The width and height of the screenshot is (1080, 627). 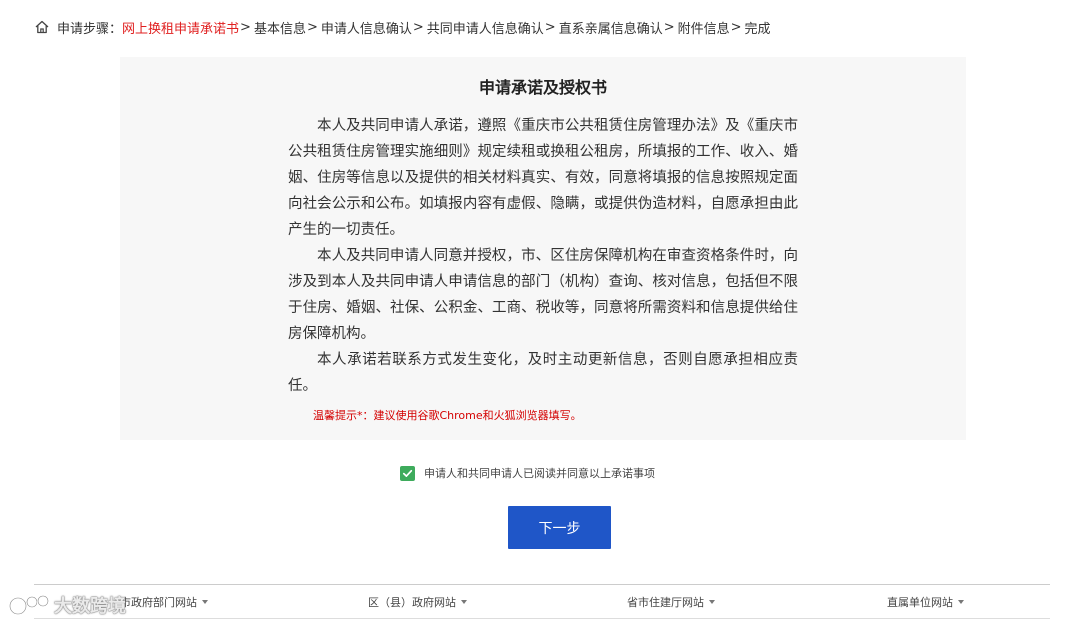 What do you see at coordinates (485, 27) in the screenshot?
I see `breadcrumb-step-co-applicant-info: 共同申请人信息确认` at bounding box center [485, 27].